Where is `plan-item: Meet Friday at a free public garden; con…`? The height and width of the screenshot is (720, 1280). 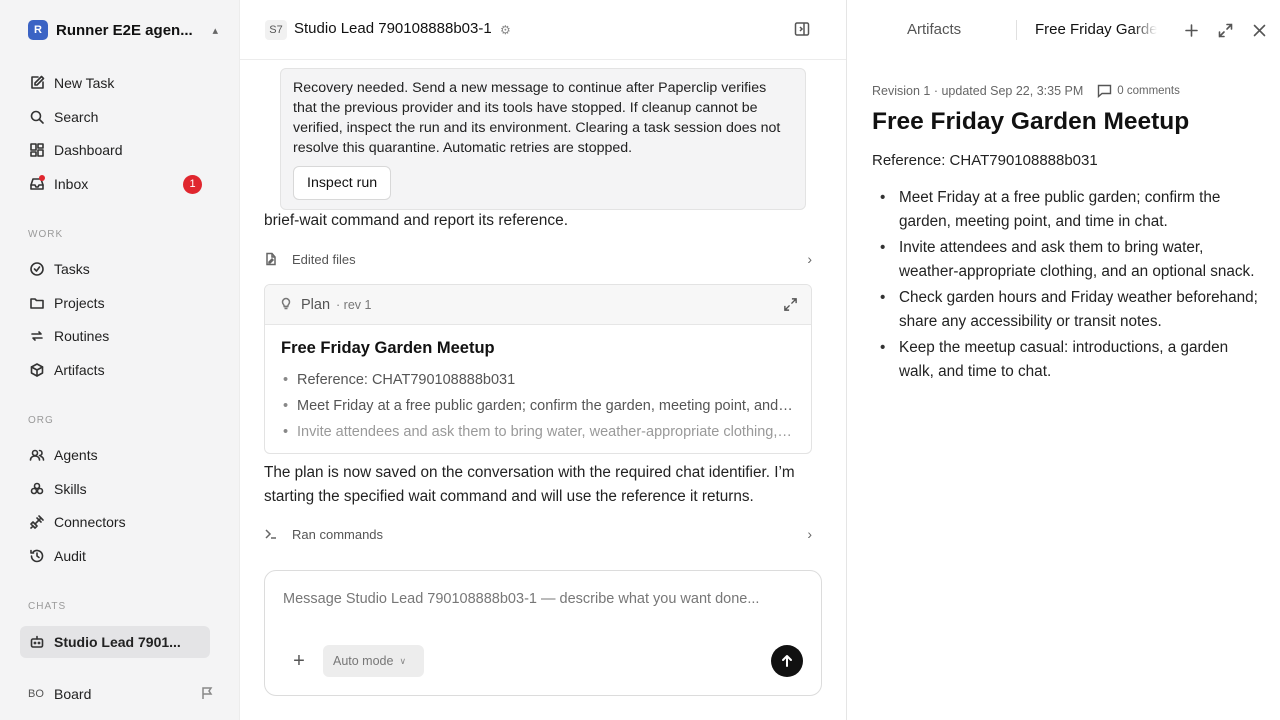 plan-item: Meet Friday at a free public garden; con… is located at coordinates (538, 406).